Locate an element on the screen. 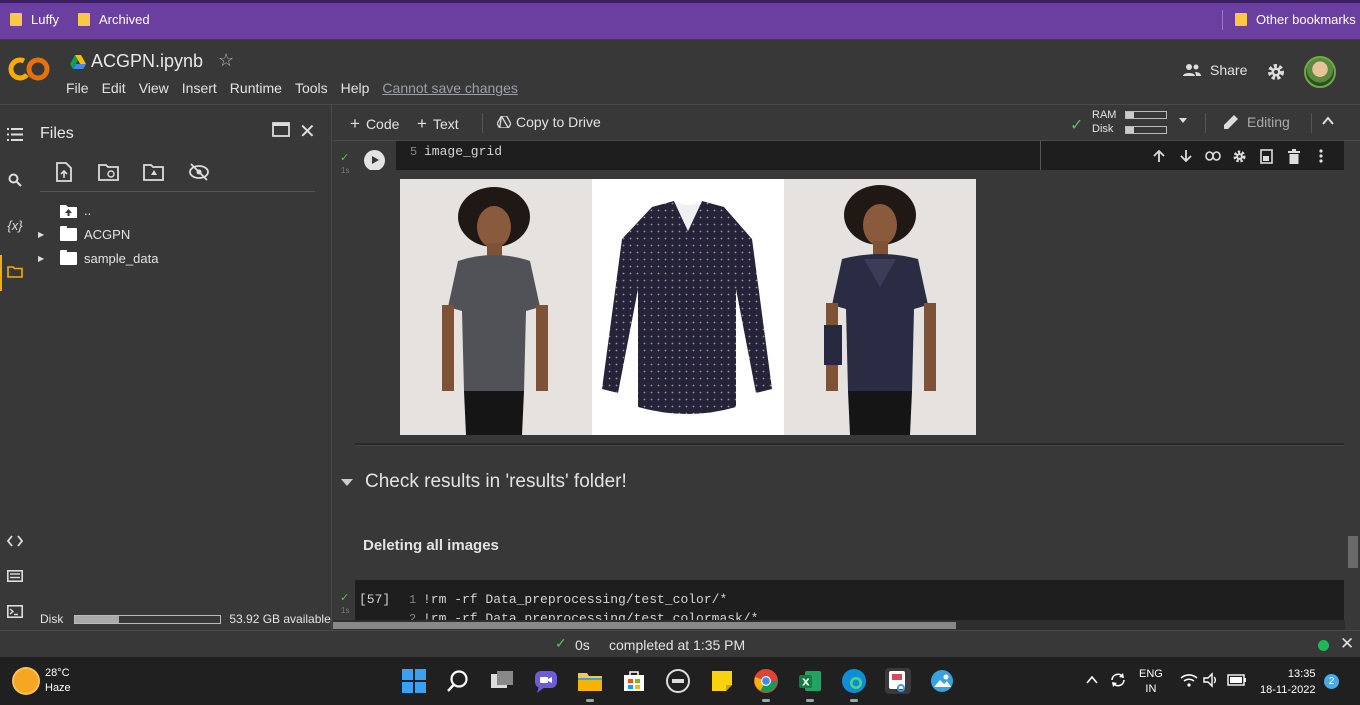  mount-drive-icon is located at coordinates (154, 172).